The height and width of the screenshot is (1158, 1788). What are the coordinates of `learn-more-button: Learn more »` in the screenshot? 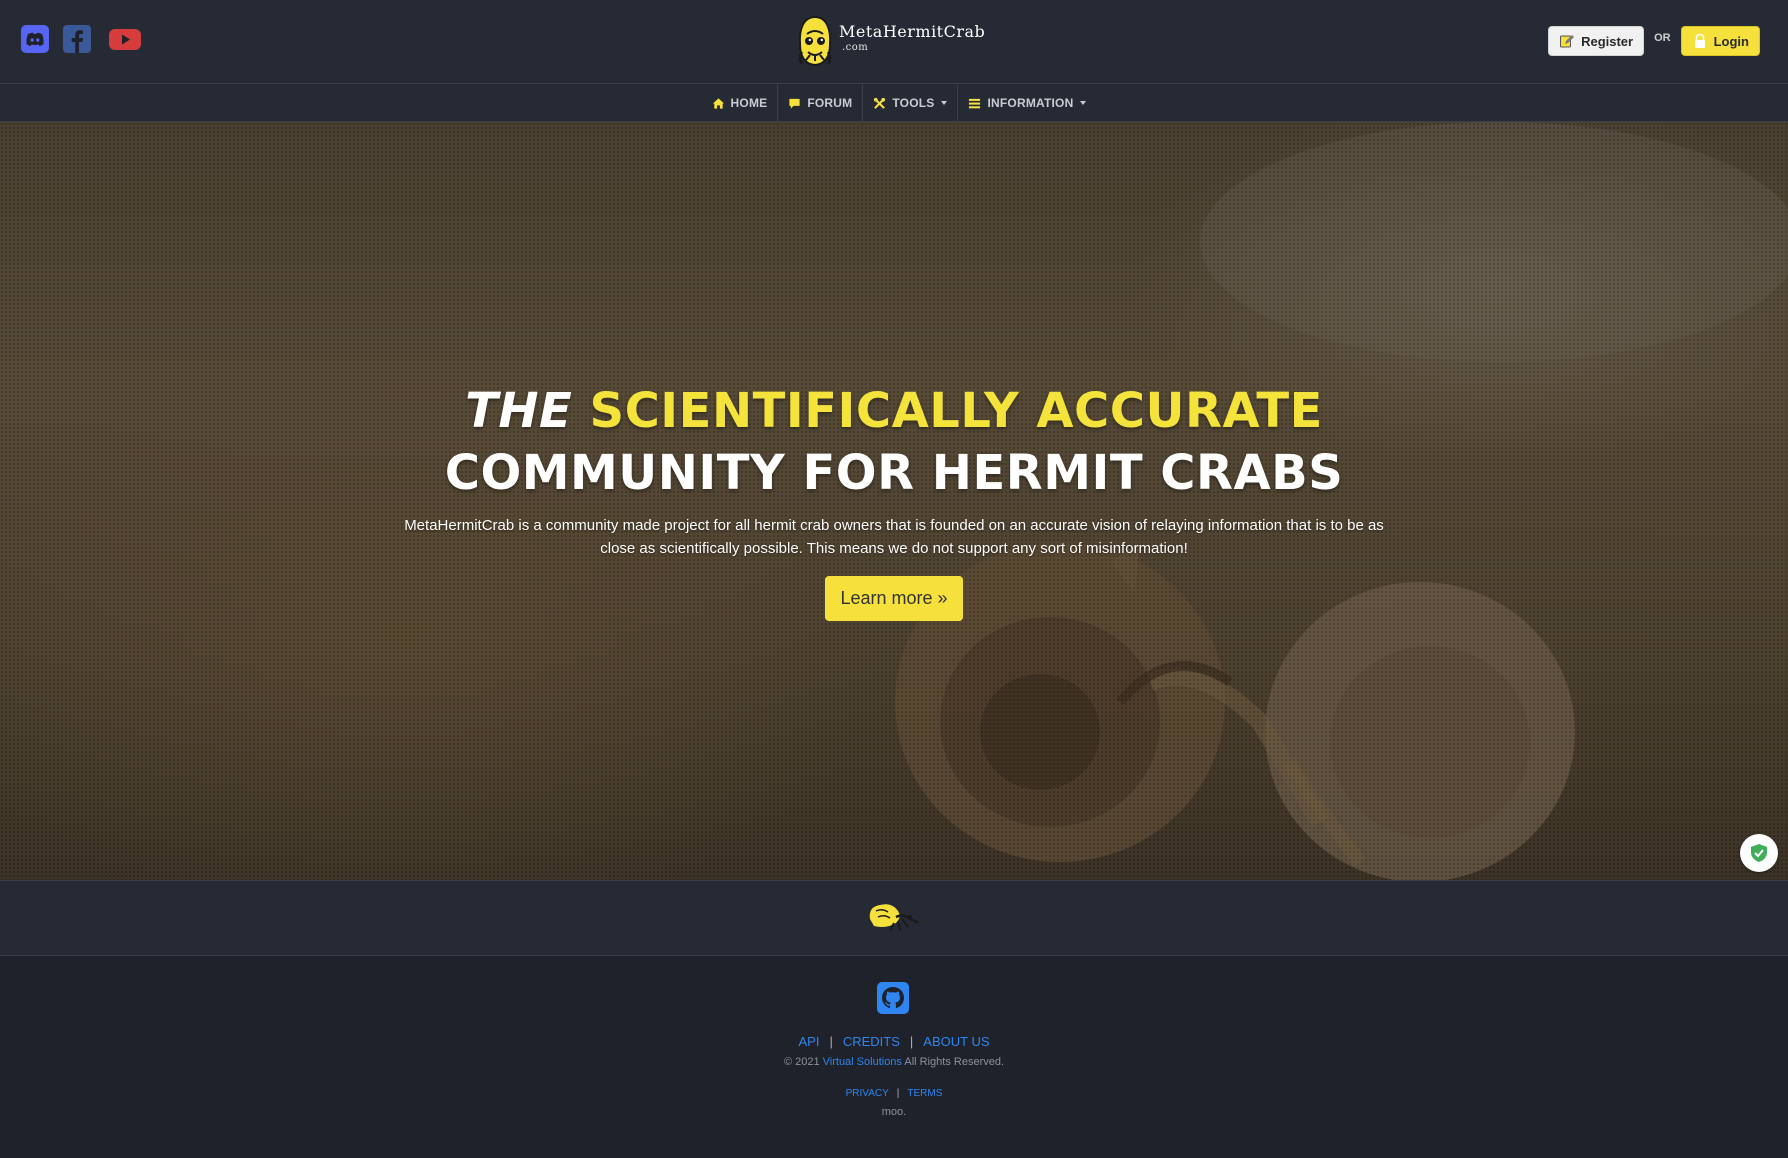 It's located at (894, 598).